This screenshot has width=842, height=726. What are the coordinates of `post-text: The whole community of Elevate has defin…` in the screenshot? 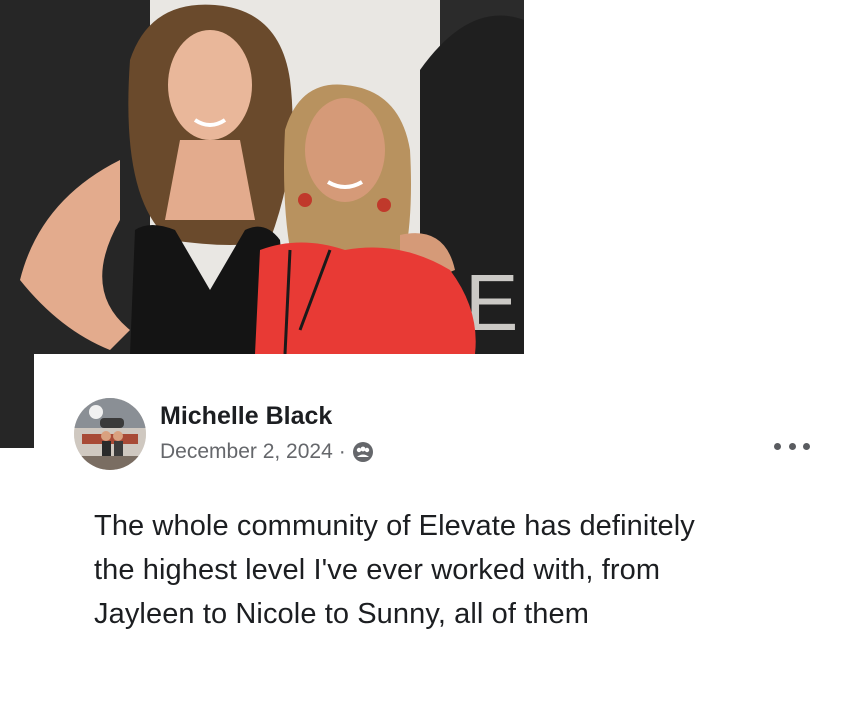 It's located at (394, 570).